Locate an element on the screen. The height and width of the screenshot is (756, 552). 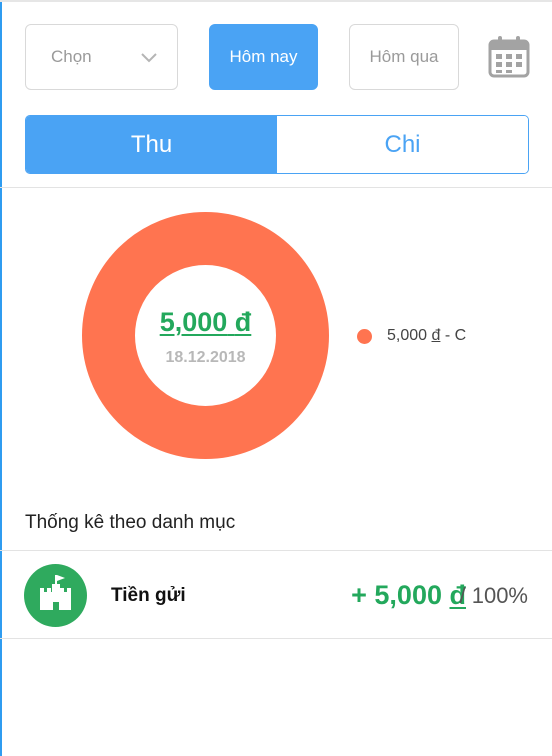
legend-color-dot is located at coordinates (364, 336).